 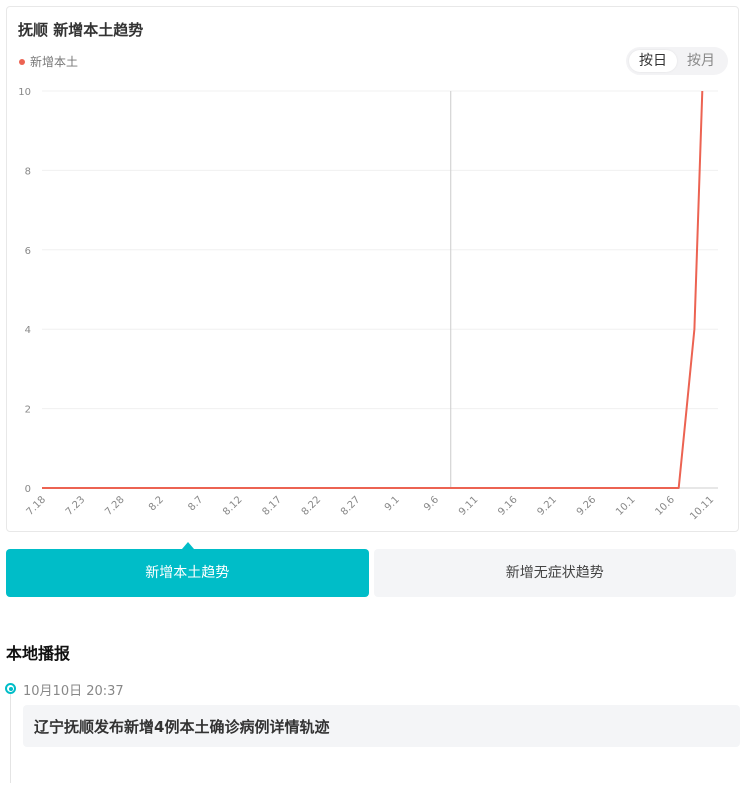 What do you see at coordinates (233, 506) in the screenshot?
I see `x-tick-label: 8.12` at bounding box center [233, 506].